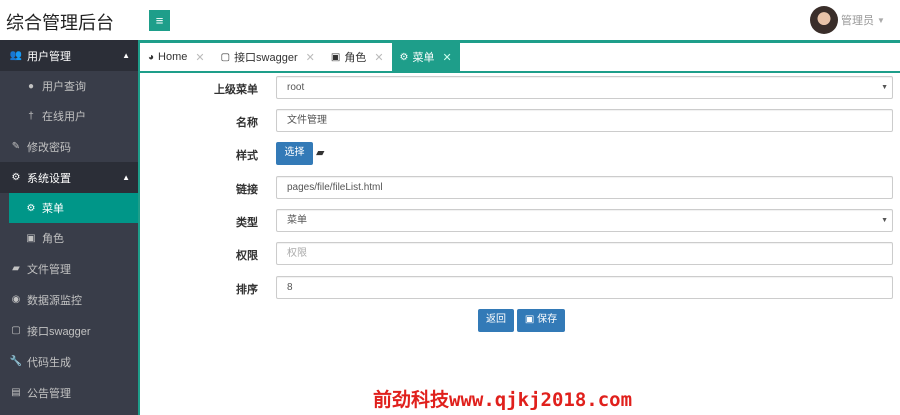 The width and height of the screenshot is (900, 415). What do you see at coordinates (247, 223) in the screenshot?
I see `field-label: 类型` at bounding box center [247, 223].